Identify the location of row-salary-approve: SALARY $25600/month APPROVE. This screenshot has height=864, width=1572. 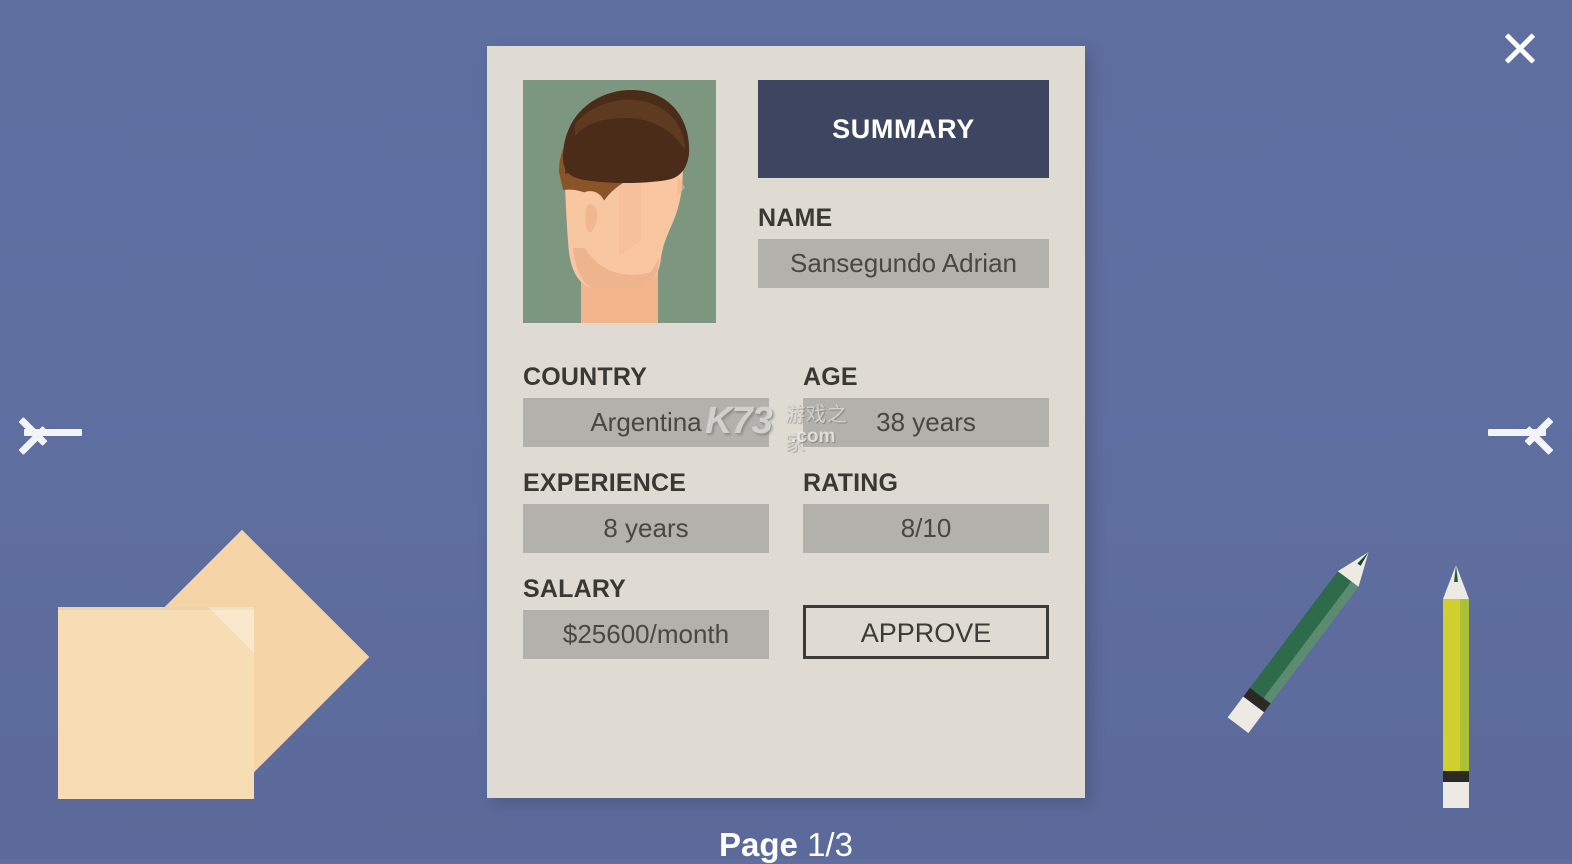
(786, 606).